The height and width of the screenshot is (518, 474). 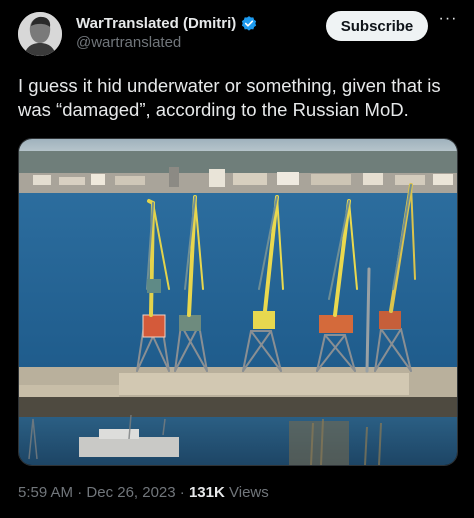 I want to click on avatar, so click(x=40, y=34).